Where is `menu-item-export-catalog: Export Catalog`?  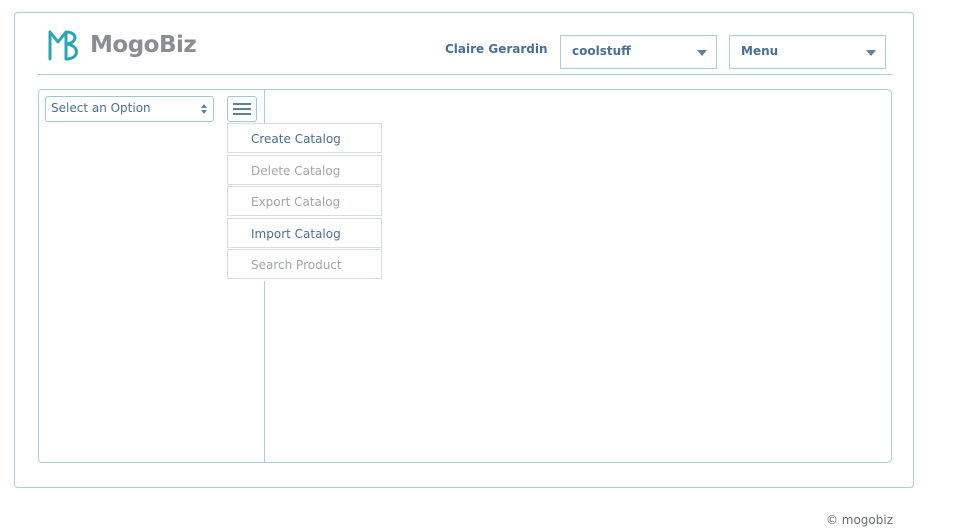 menu-item-export-catalog: Export Catalog is located at coordinates (304, 201).